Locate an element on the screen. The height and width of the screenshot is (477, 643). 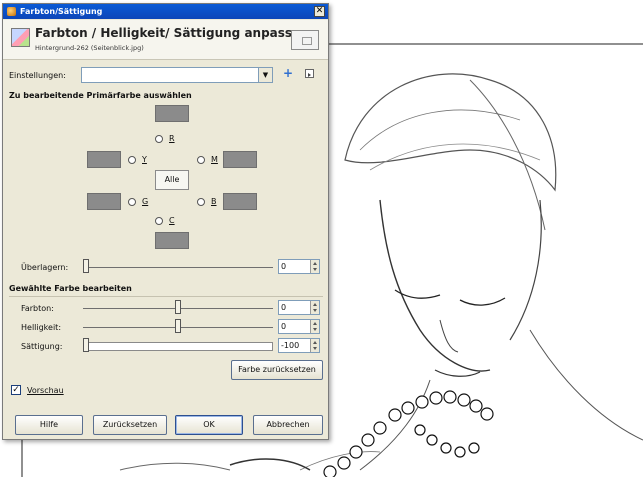
header-title: Farbton / Helligkeit/ Sättigung anpassen is located at coordinates (172, 33).